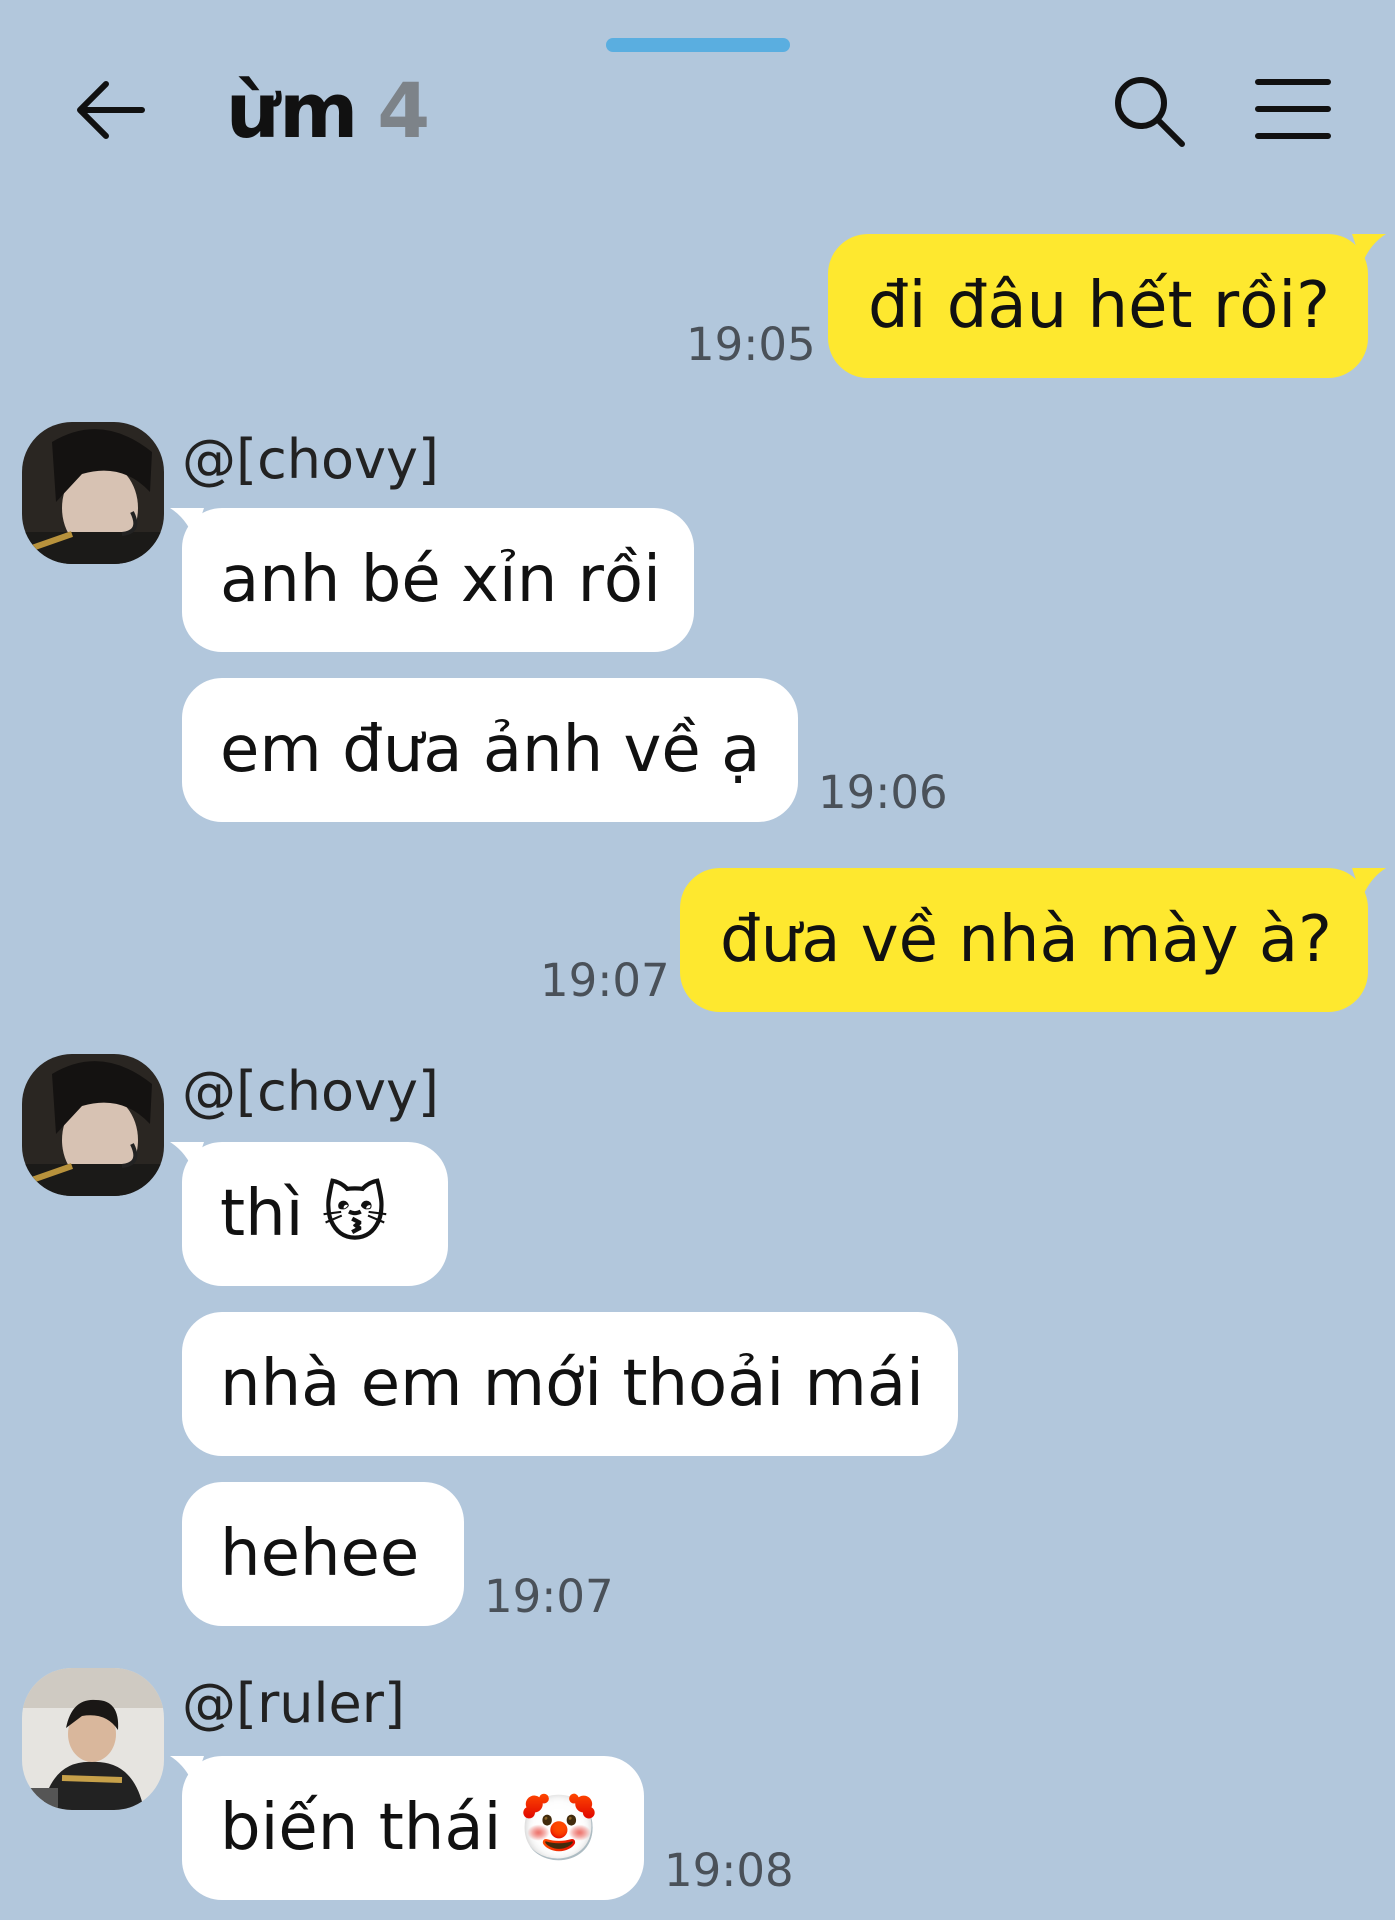 This screenshot has width=1395, height=1920. Describe the element at coordinates (292, 110) in the screenshot. I see `chat-name: ừm` at that location.